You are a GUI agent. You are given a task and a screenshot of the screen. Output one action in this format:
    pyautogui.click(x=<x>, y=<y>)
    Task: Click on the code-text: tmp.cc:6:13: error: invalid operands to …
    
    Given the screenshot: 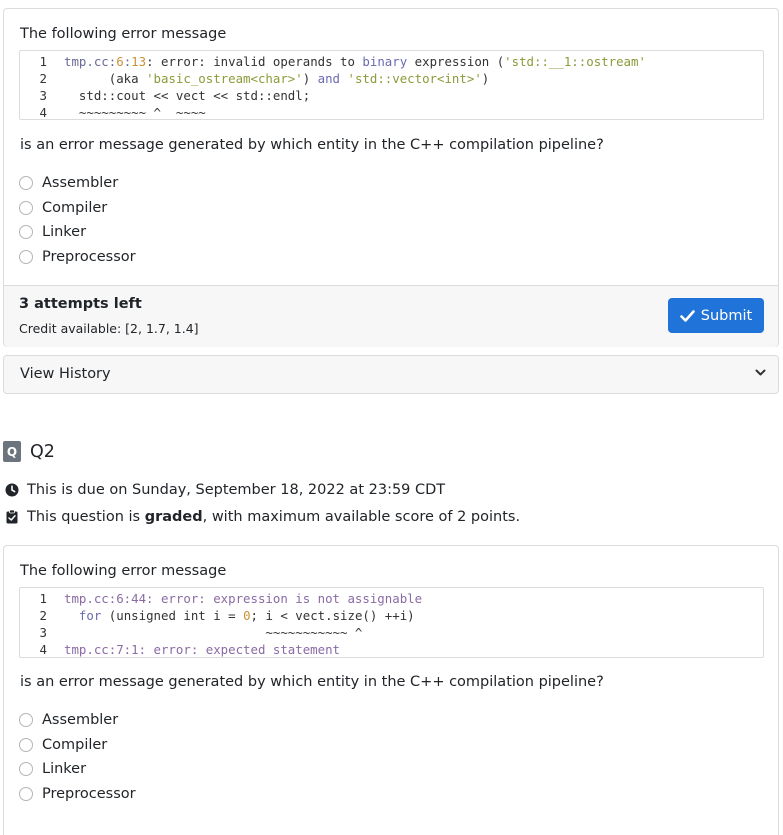 What is the action you would take?
    pyautogui.click(x=355, y=61)
    